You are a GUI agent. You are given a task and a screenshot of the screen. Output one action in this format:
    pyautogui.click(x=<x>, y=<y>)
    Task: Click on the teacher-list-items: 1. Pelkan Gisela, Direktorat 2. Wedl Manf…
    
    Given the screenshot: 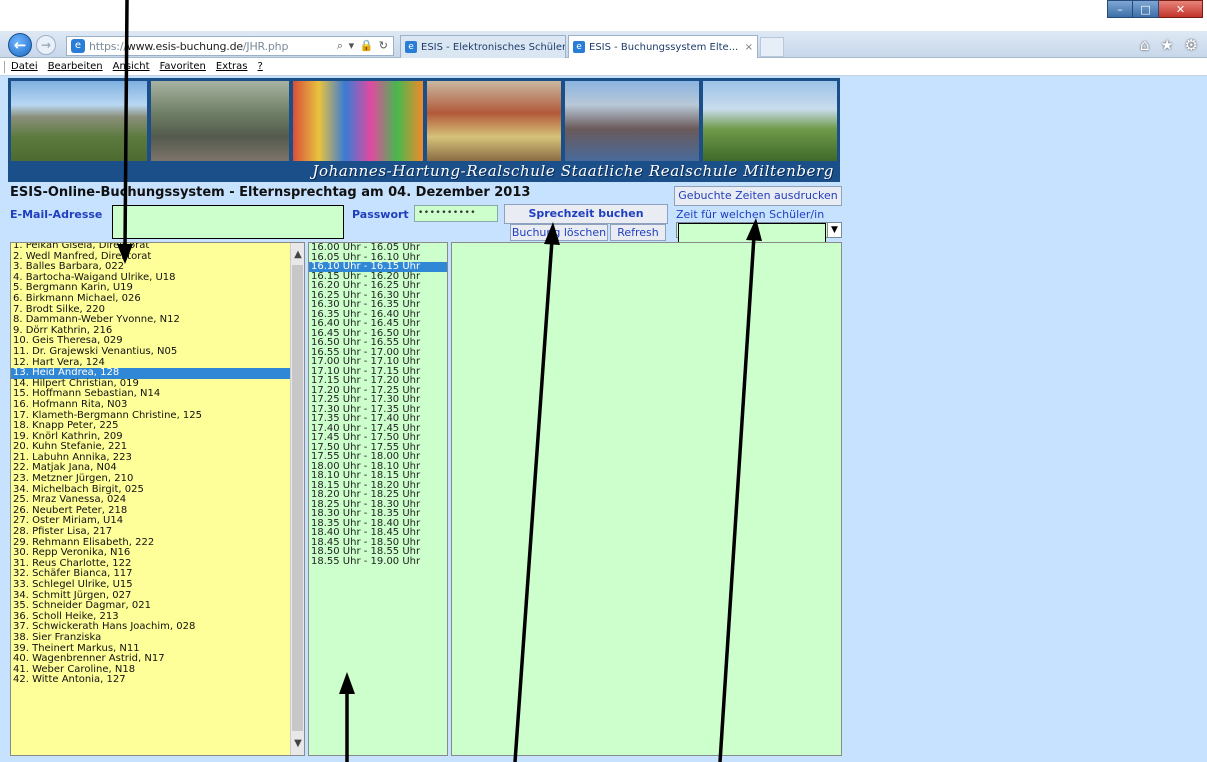 What is the action you would take?
    pyautogui.click(x=151, y=464)
    